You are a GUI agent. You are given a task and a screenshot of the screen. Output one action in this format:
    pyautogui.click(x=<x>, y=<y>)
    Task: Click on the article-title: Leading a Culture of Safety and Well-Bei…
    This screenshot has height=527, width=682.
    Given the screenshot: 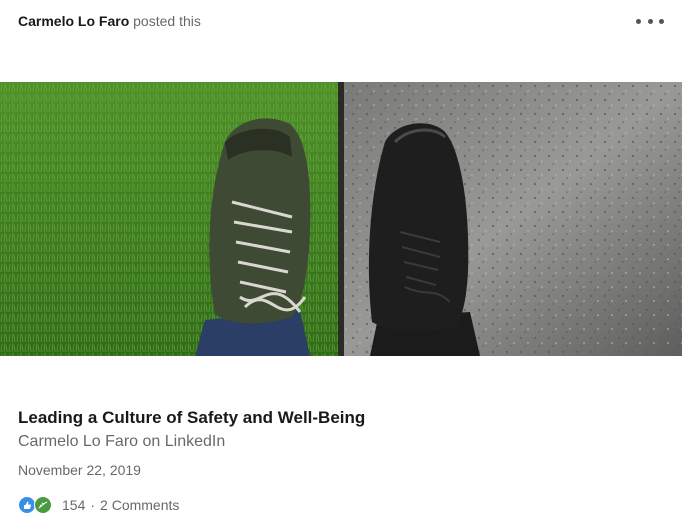 What is the action you would take?
    pyautogui.click(x=191, y=418)
    